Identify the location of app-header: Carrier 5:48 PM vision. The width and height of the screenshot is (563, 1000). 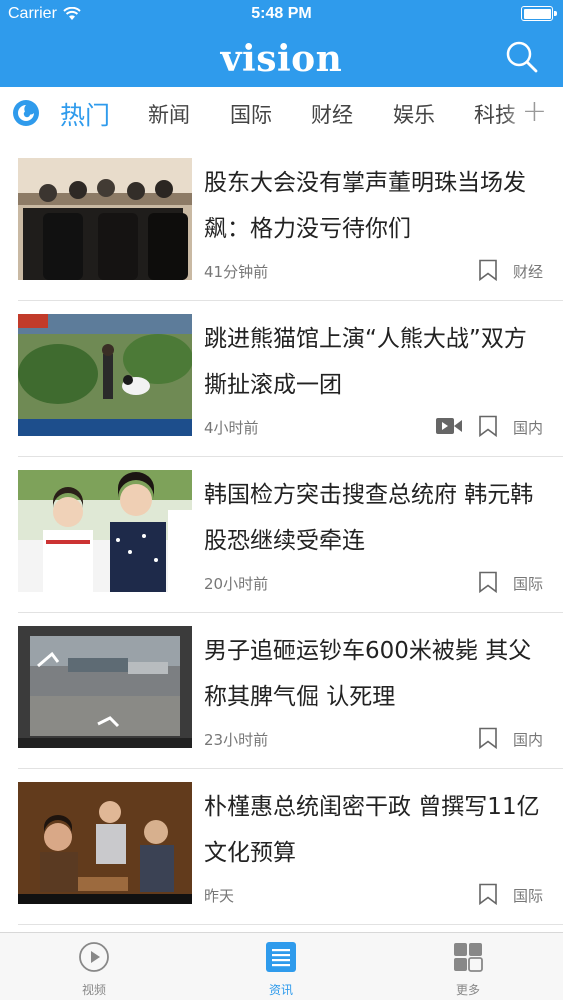
(281, 43).